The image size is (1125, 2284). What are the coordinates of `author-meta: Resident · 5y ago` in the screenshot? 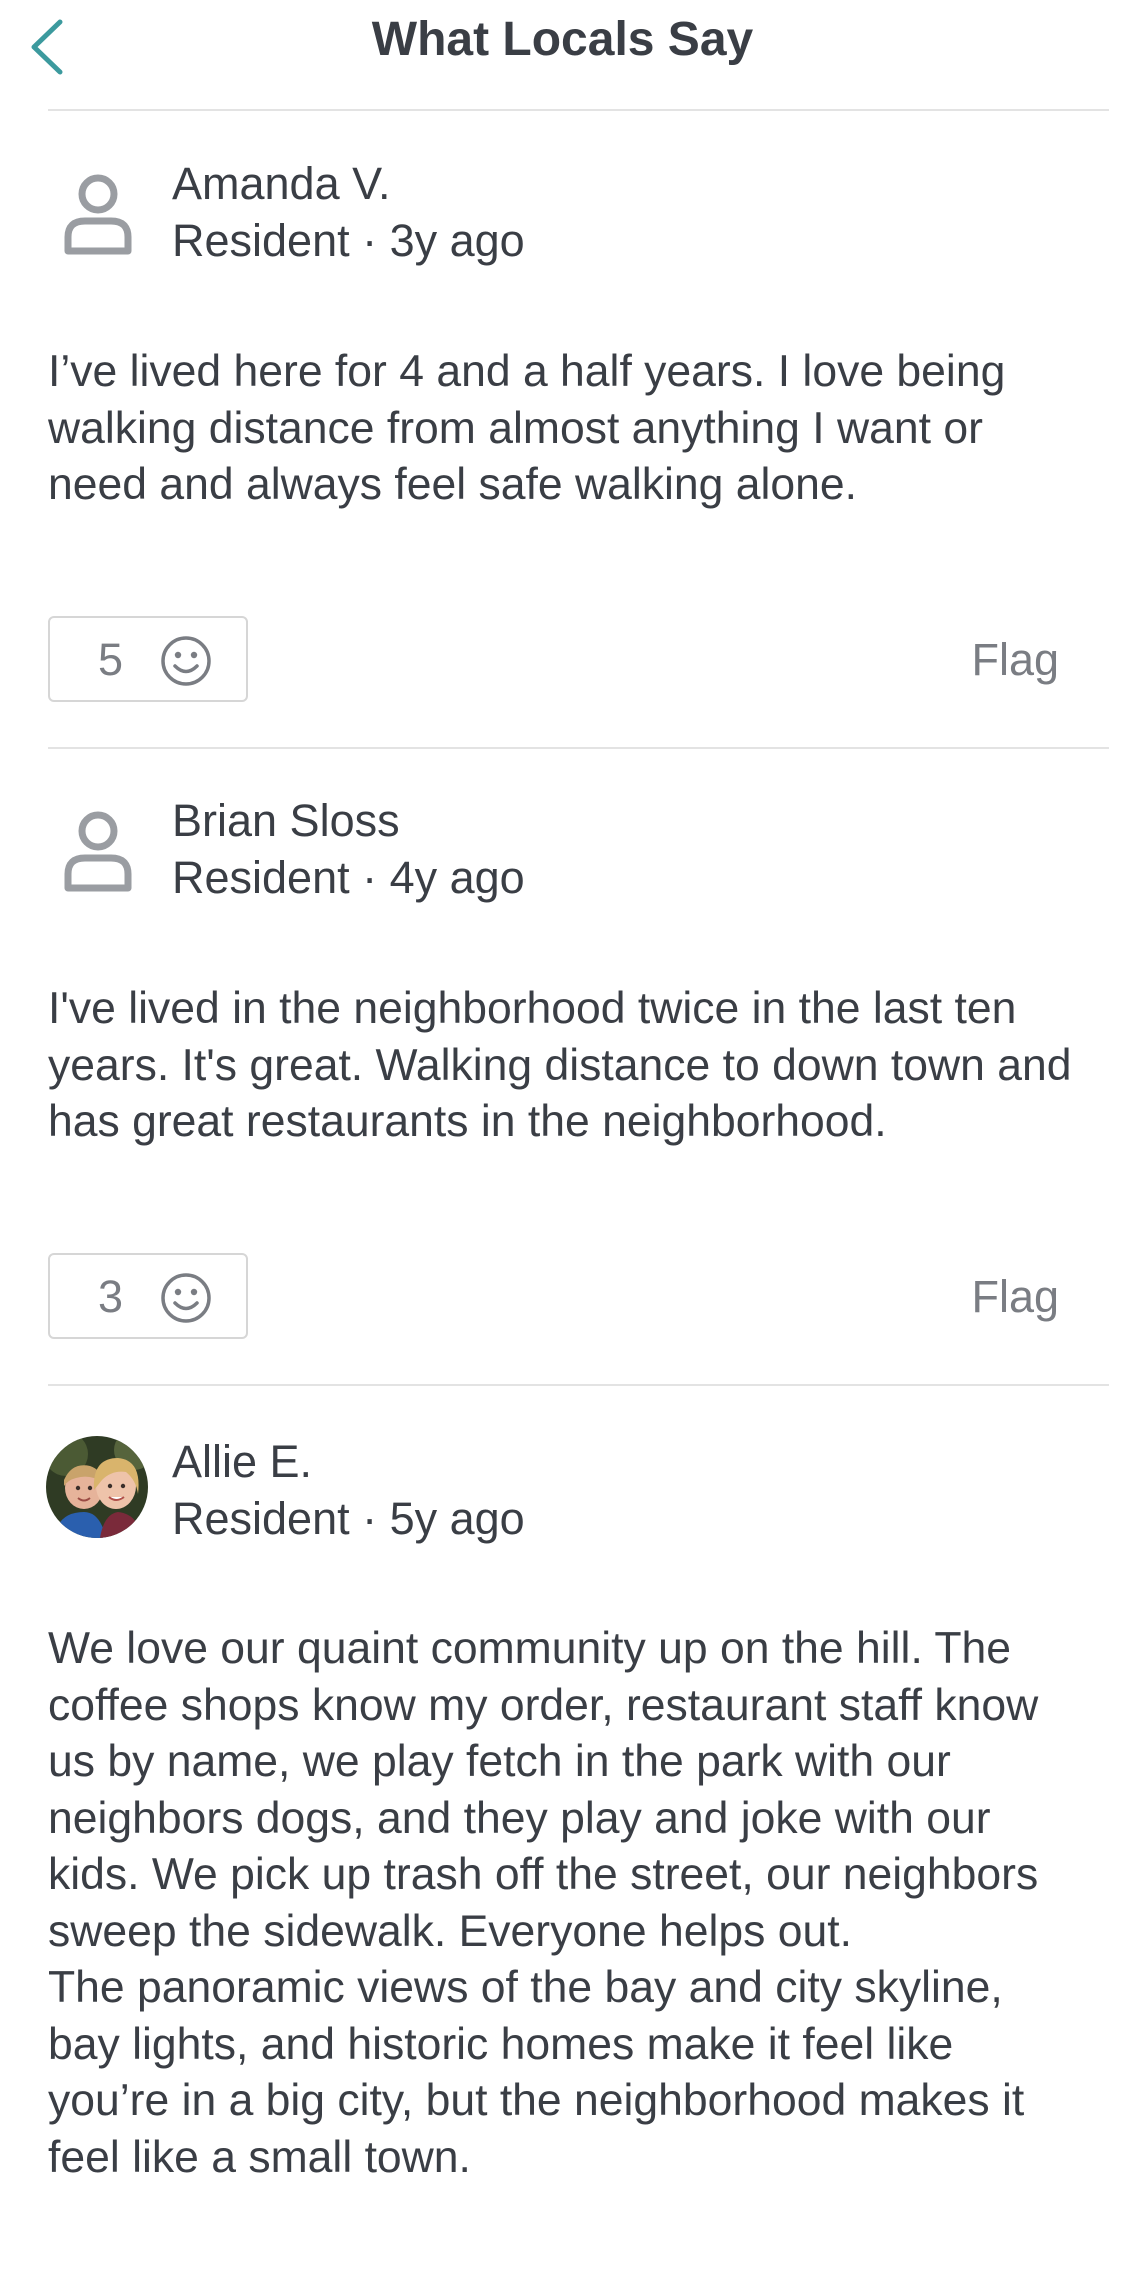 It's located at (348, 1518).